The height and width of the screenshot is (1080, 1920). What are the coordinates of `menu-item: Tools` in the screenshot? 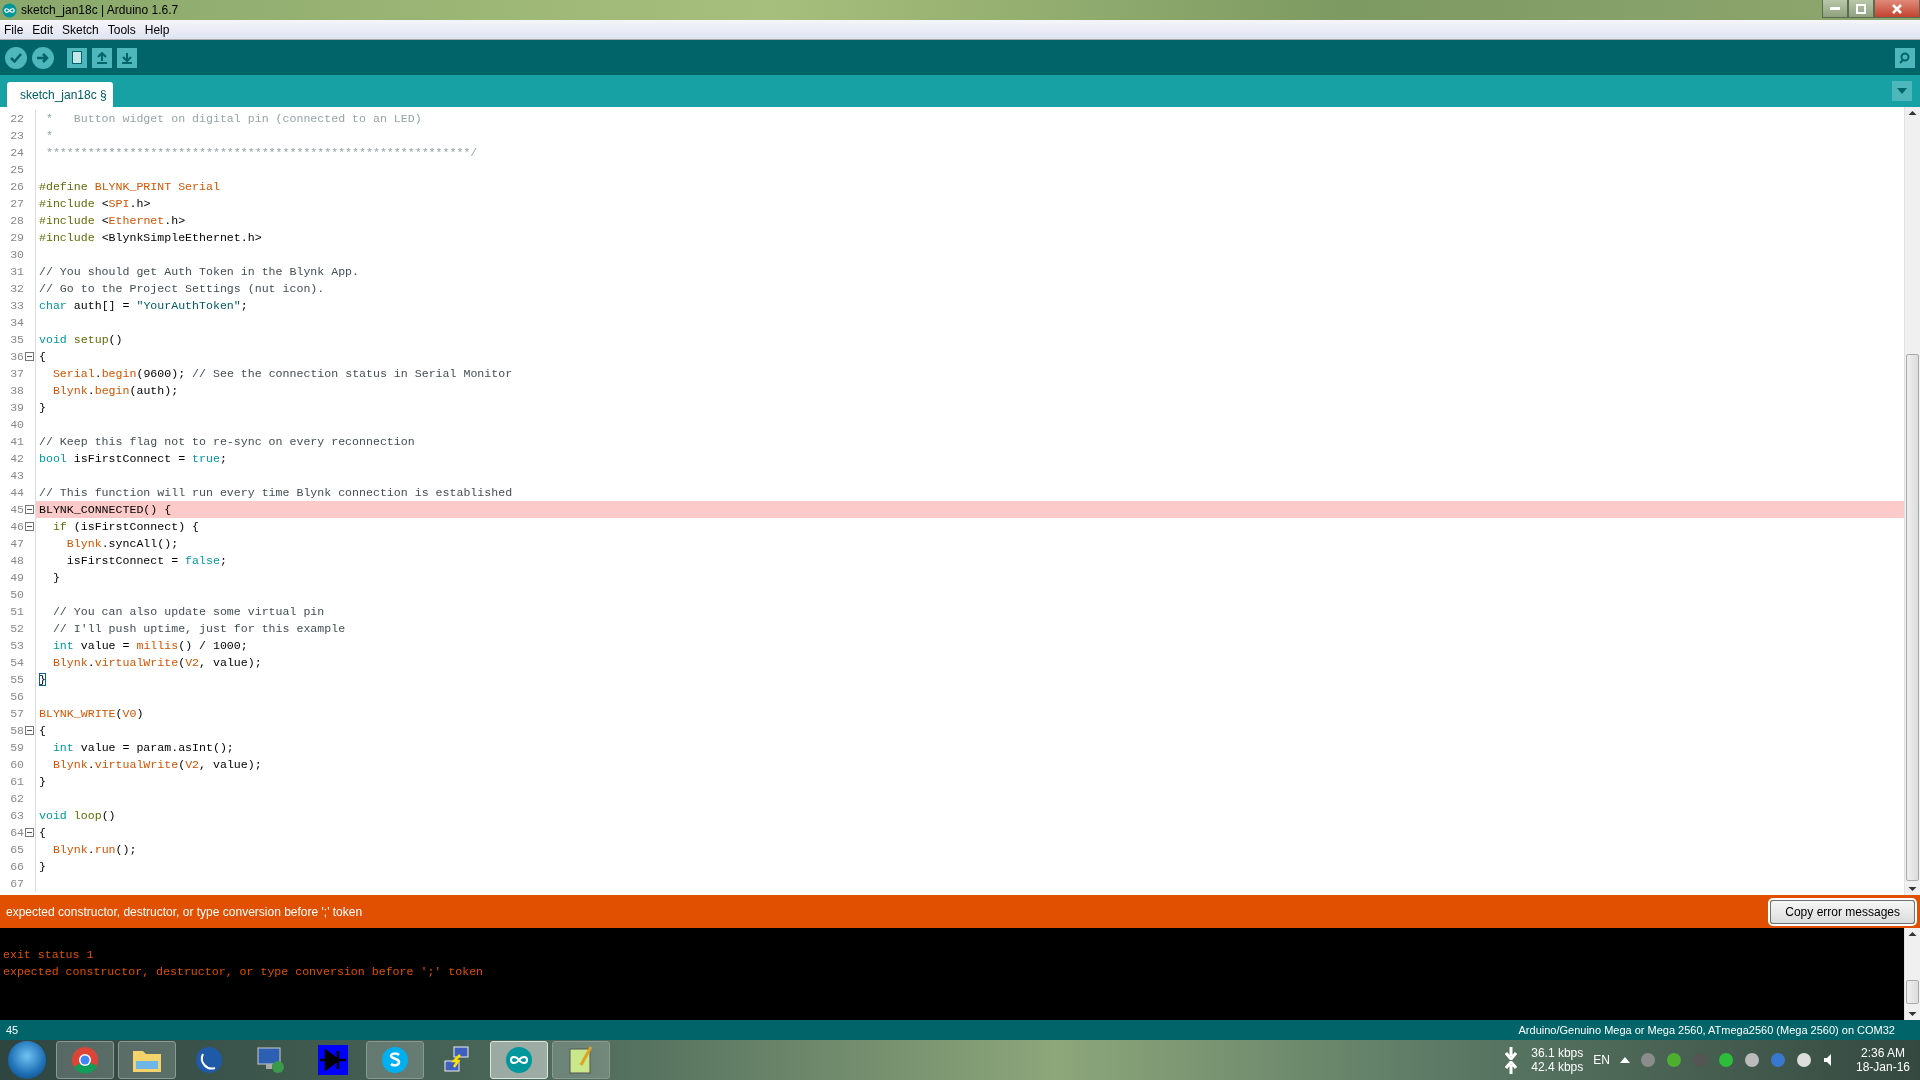 It's located at (122, 29).